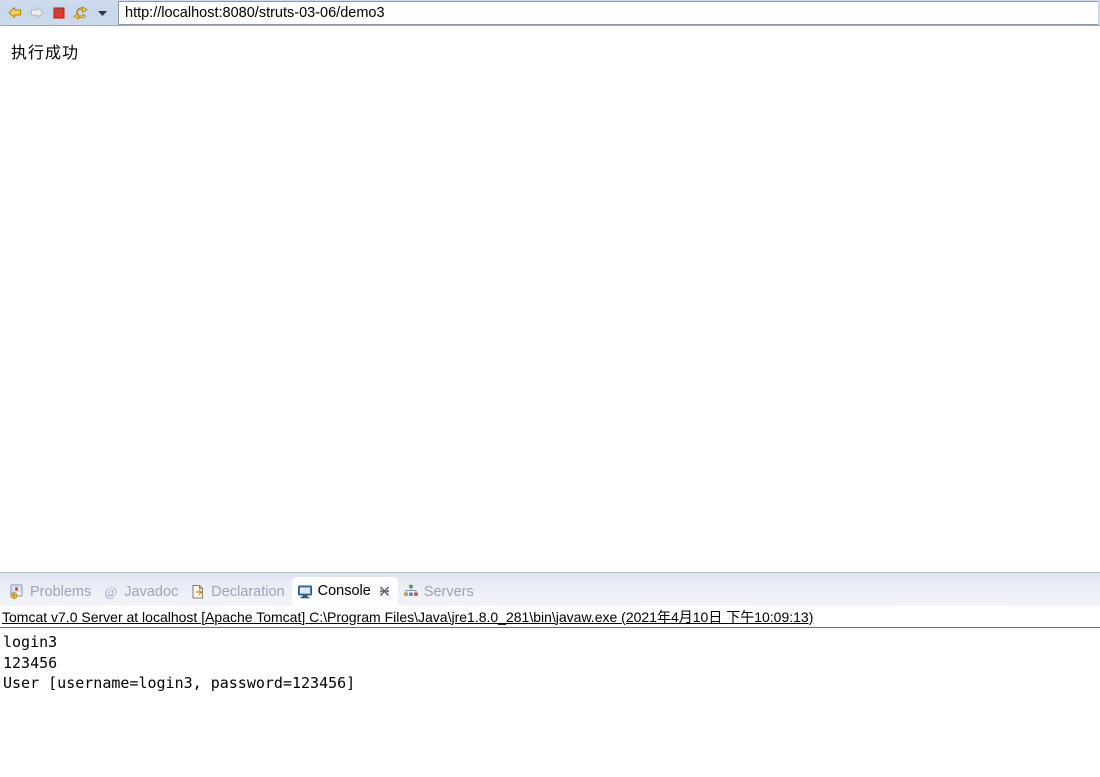 The height and width of the screenshot is (777, 1100). I want to click on tab-label-problems: Problems, so click(61, 591).